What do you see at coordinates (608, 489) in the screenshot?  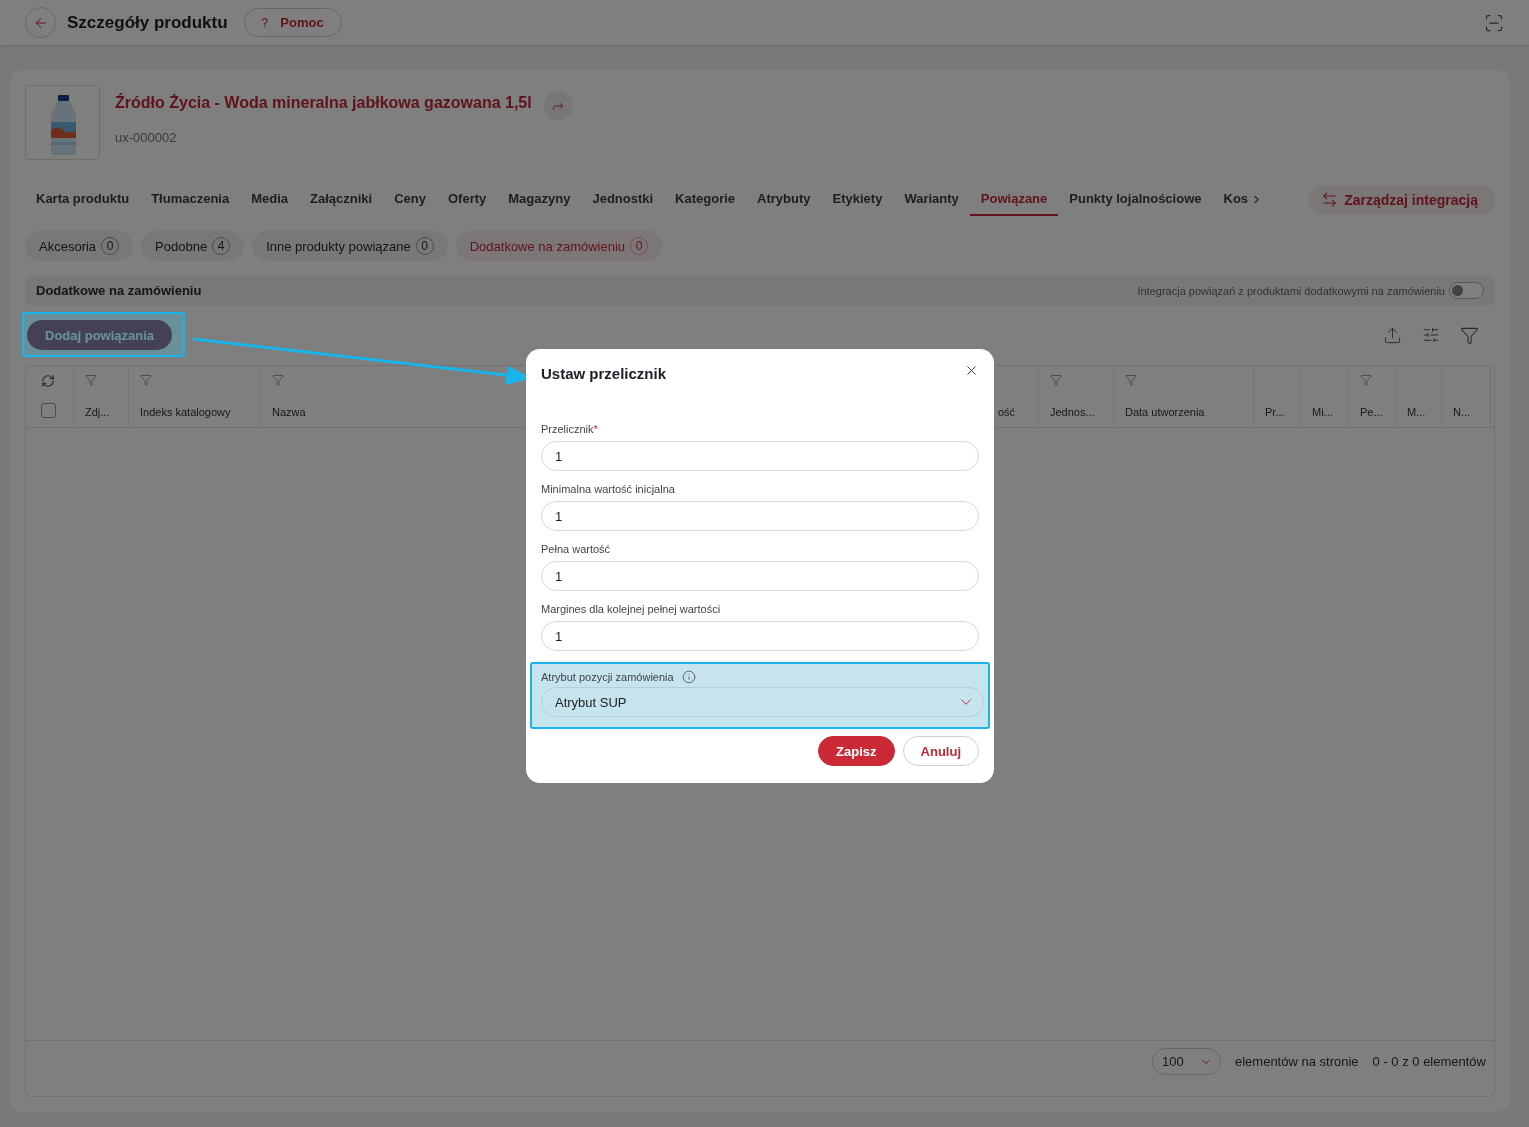 I see `field-label: Minimalna wartość inicjalna` at bounding box center [608, 489].